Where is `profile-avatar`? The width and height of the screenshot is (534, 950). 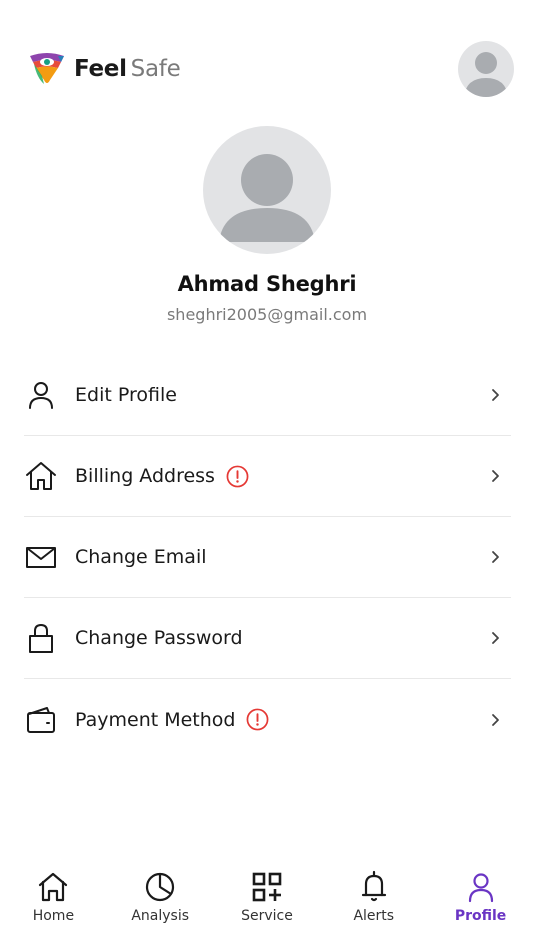 profile-avatar is located at coordinates (267, 190).